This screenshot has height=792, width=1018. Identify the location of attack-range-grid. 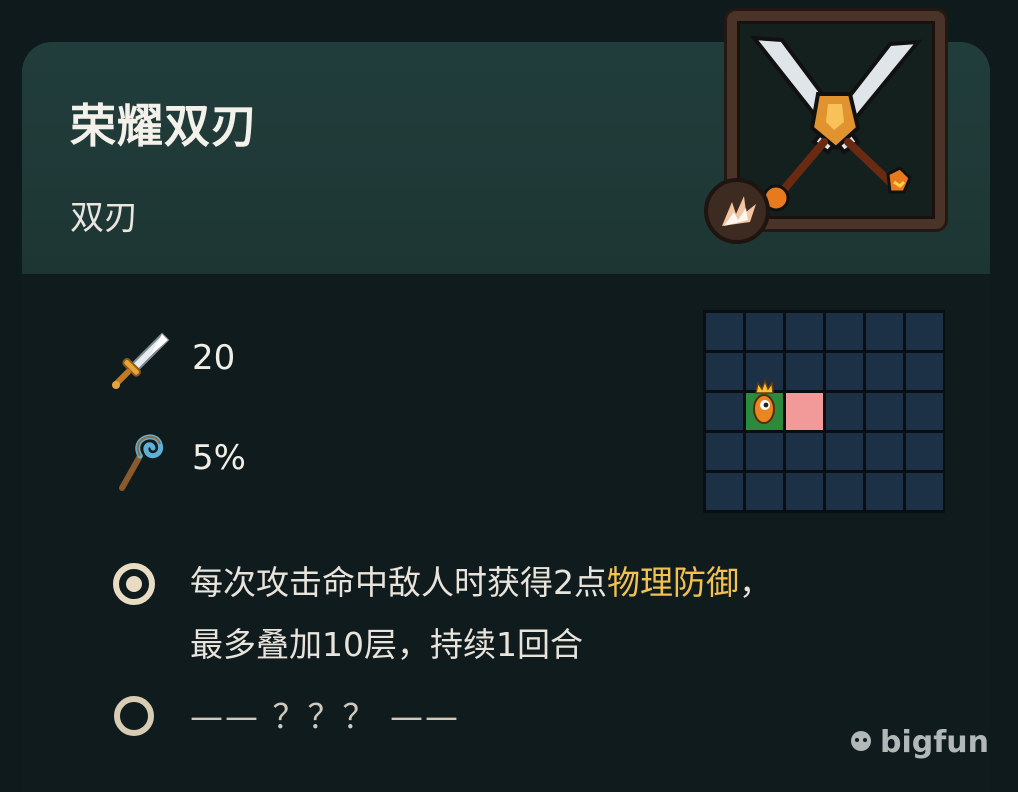
(824, 411).